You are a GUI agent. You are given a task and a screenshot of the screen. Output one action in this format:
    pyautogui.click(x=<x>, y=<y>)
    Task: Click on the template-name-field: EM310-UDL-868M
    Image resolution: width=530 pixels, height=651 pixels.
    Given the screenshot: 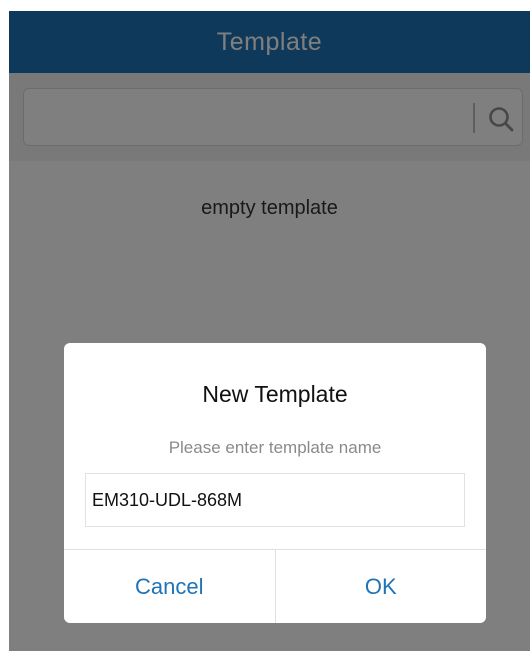 What is the action you would take?
    pyautogui.click(x=275, y=500)
    